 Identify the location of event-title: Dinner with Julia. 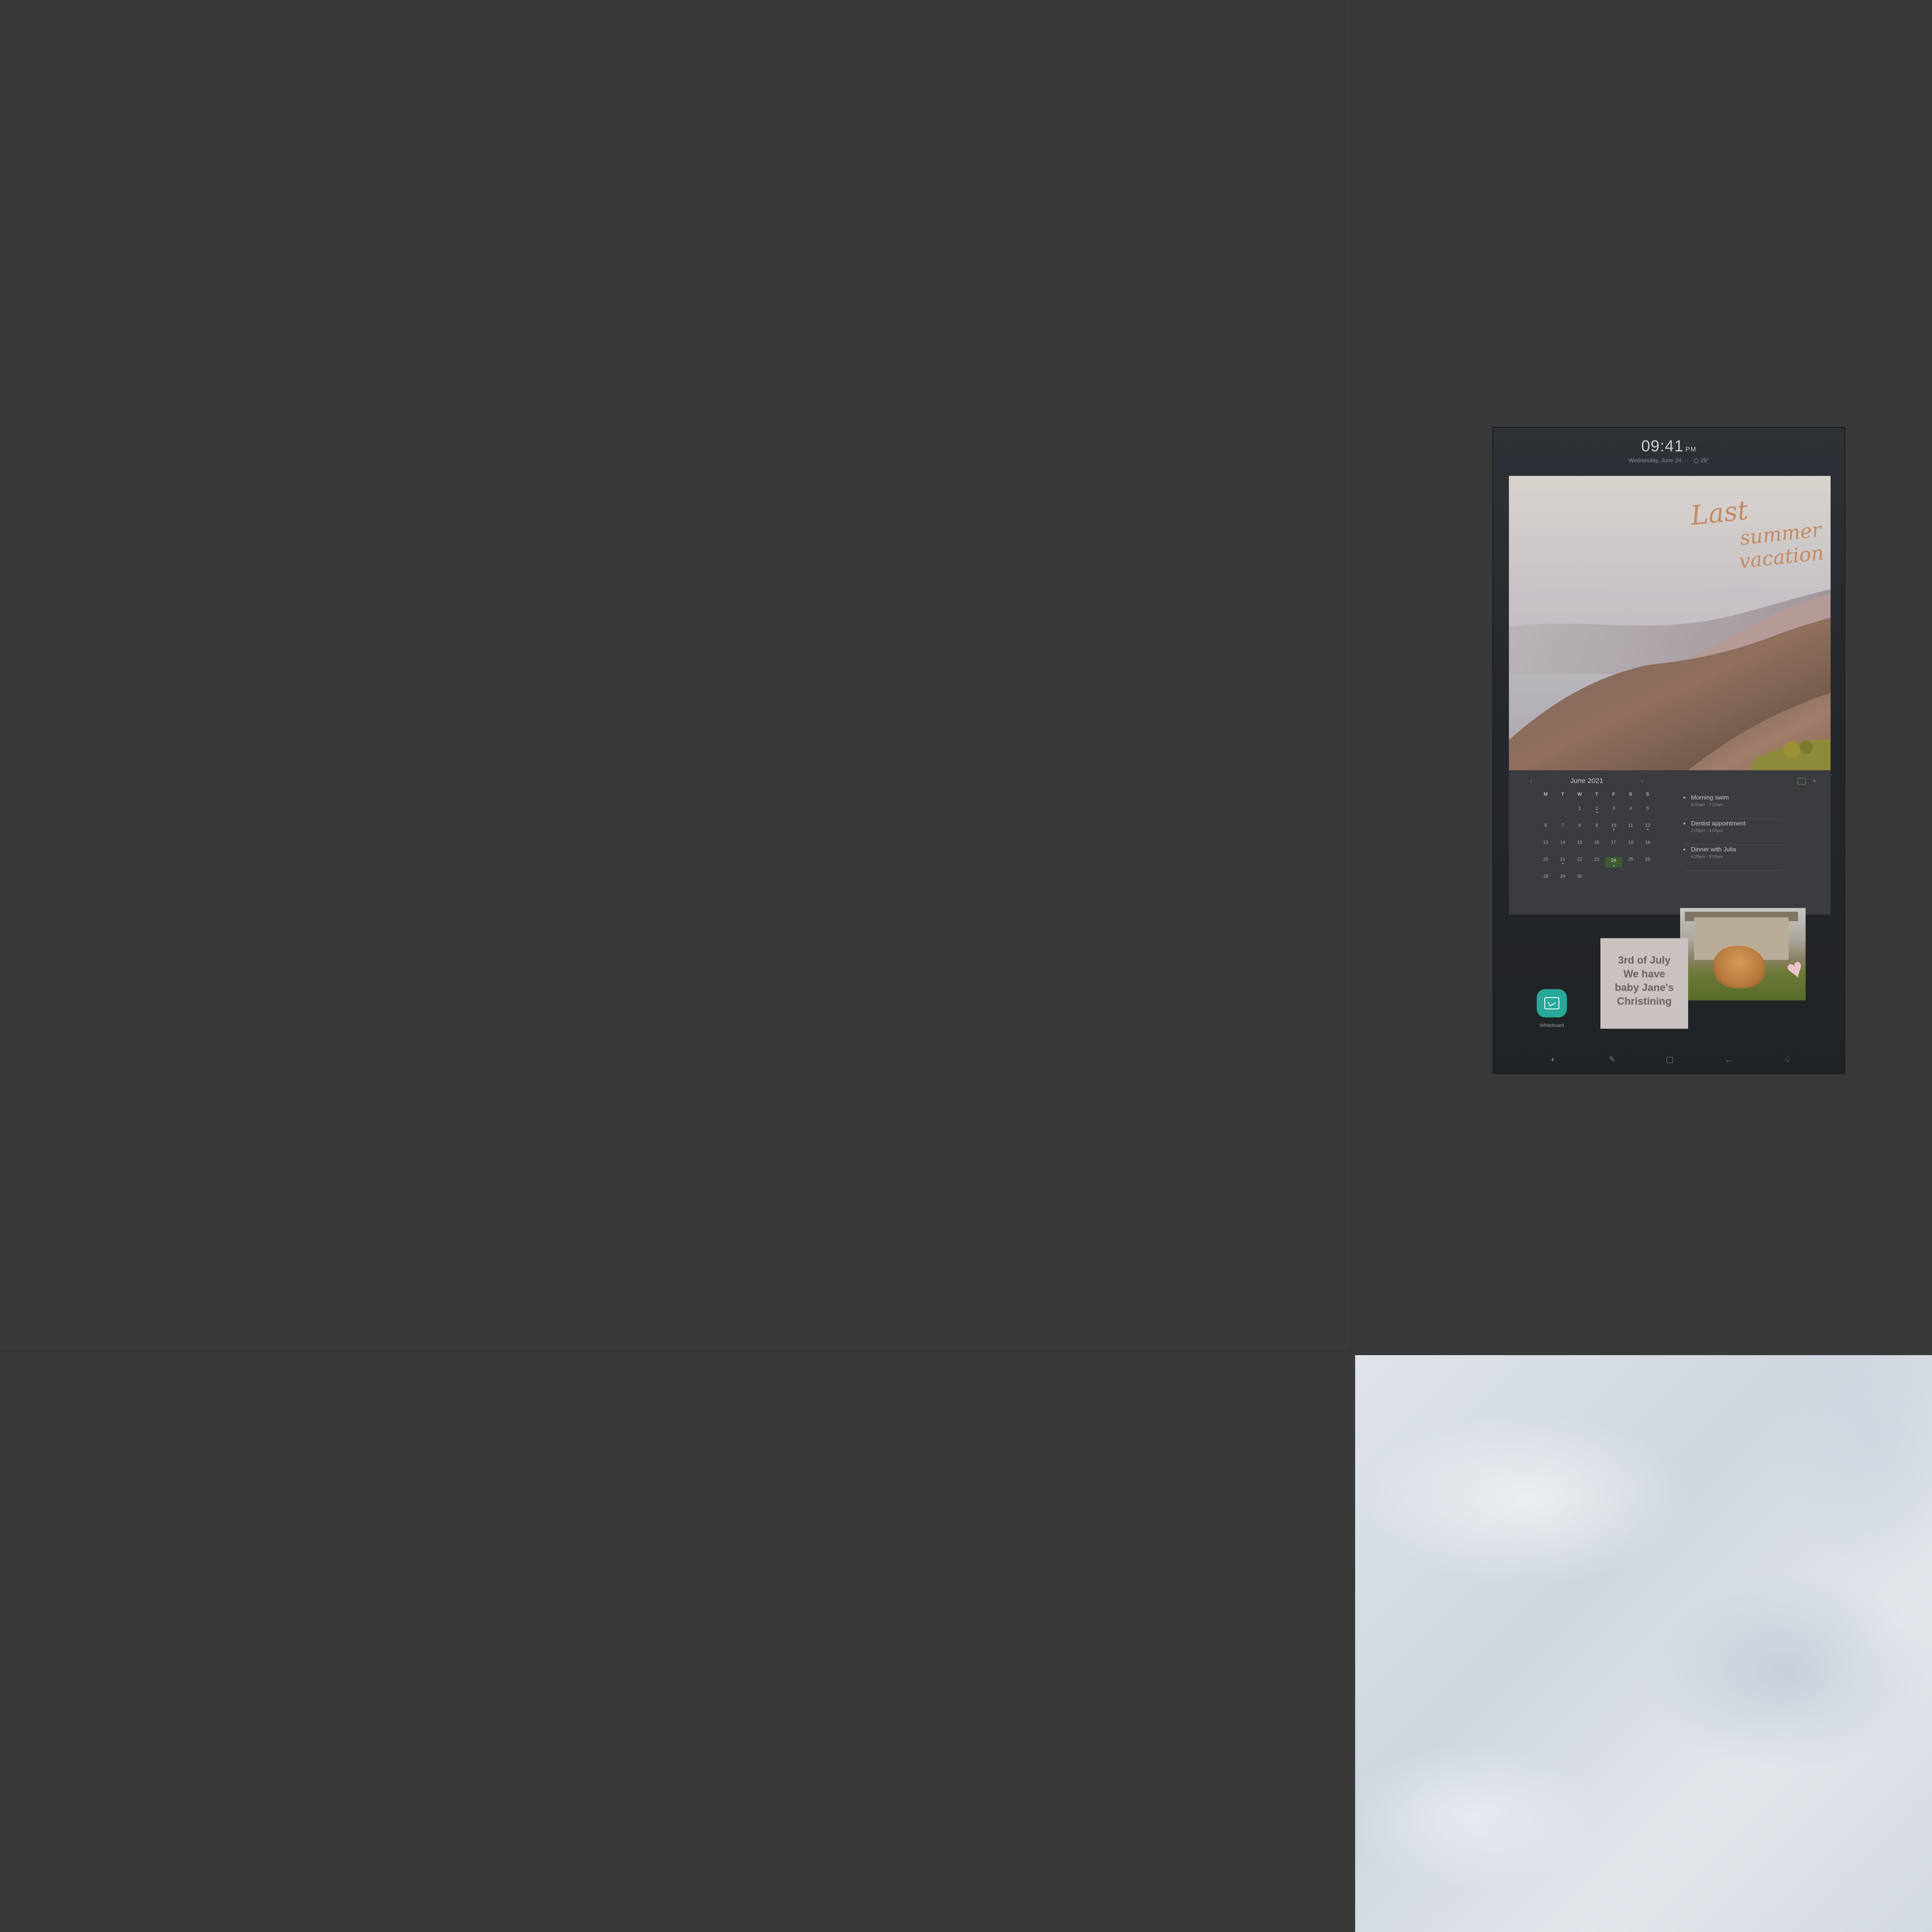
(1714, 850).